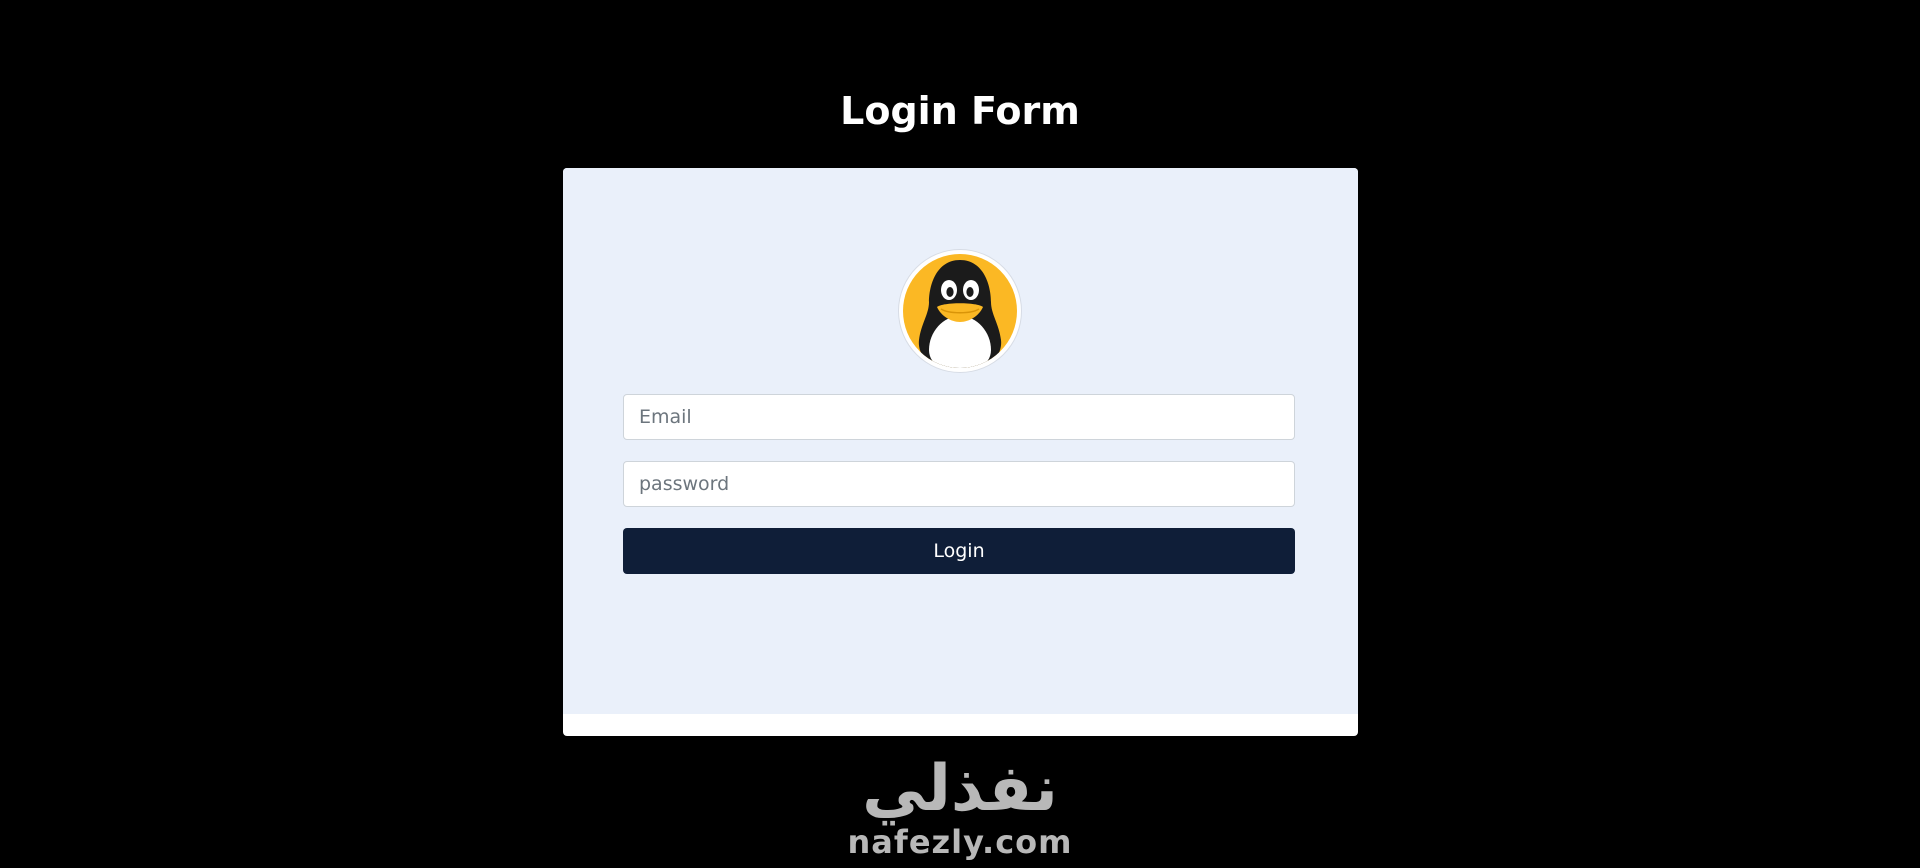 This screenshot has width=1920, height=868. What do you see at coordinates (960, 842) in the screenshot?
I see `watermark-domain-text: nafezly.com` at bounding box center [960, 842].